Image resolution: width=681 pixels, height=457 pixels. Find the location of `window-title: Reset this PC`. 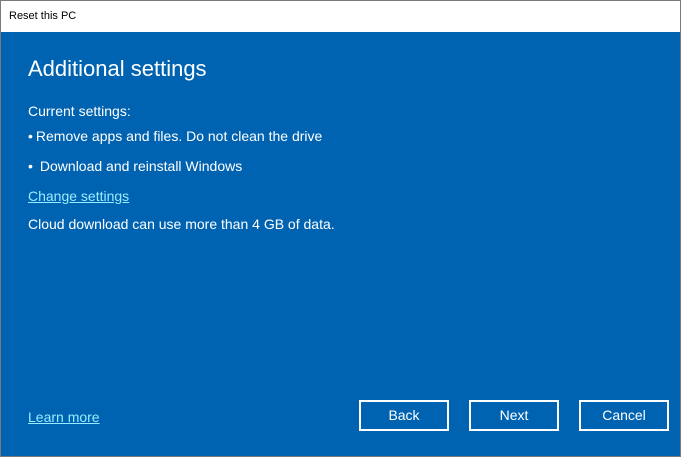

window-title: Reset this PC is located at coordinates (43, 16).